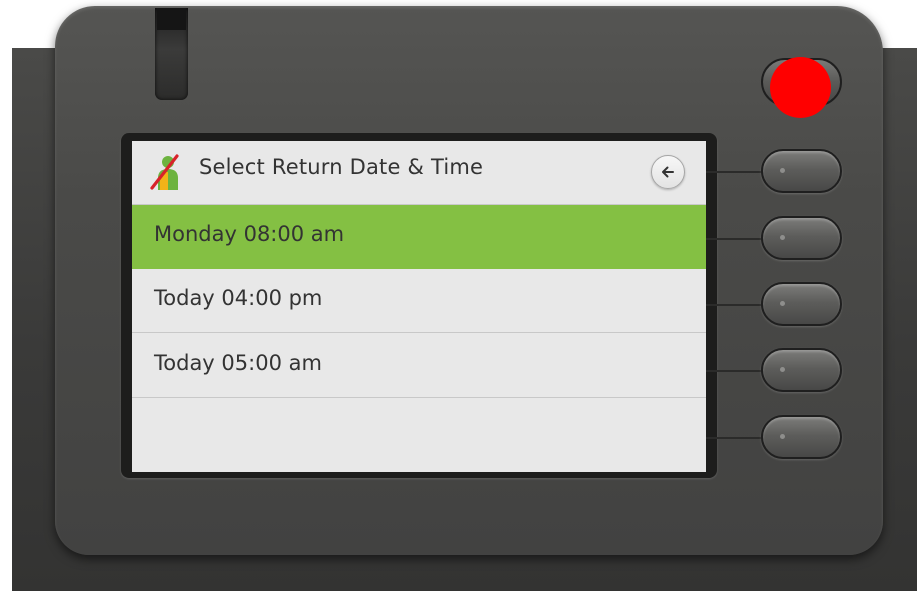 Image resolution: width=917 pixels, height=591 pixels. What do you see at coordinates (800, 87) in the screenshot?
I see `click-marker` at bounding box center [800, 87].